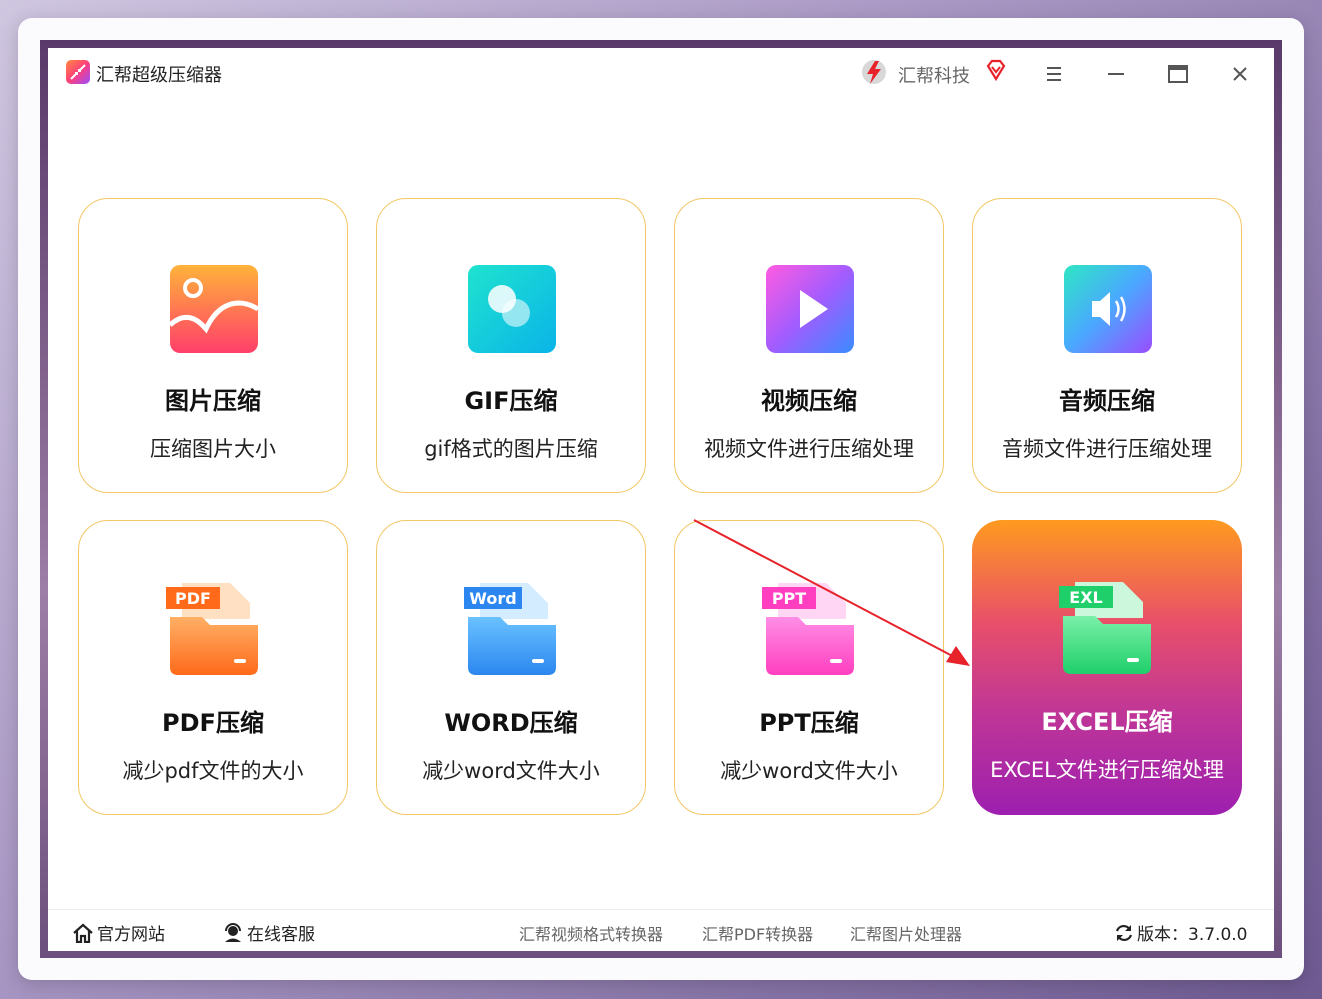 This screenshot has width=1322, height=999. What do you see at coordinates (213, 401) in the screenshot?
I see `card-title: 图片压缩` at bounding box center [213, 401].